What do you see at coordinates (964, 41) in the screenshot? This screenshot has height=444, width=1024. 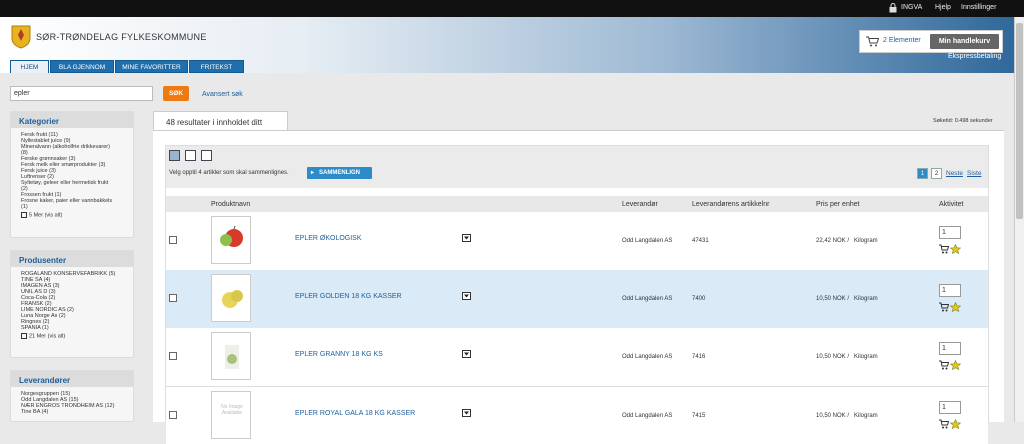 I see `my-cart-button: Min handlekurv` at bounding box center [964, 41].